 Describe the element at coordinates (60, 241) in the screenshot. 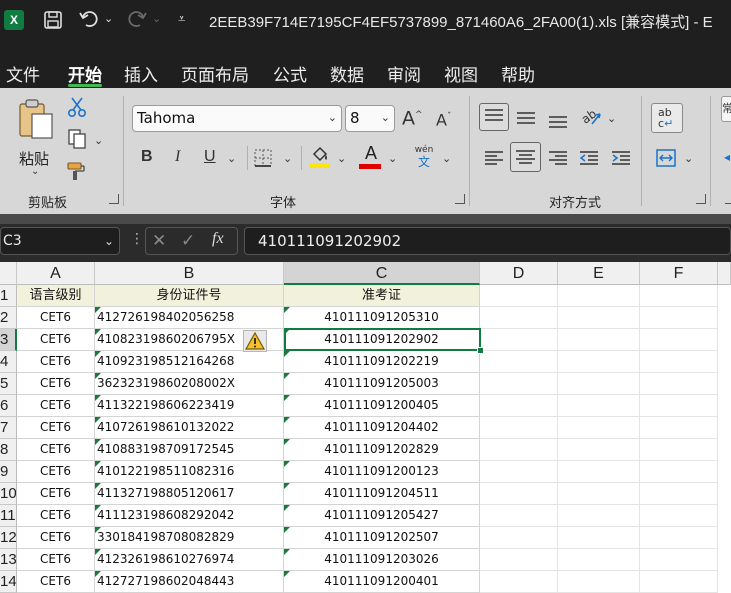

I see `name-box: C3 ⌄` at that location.